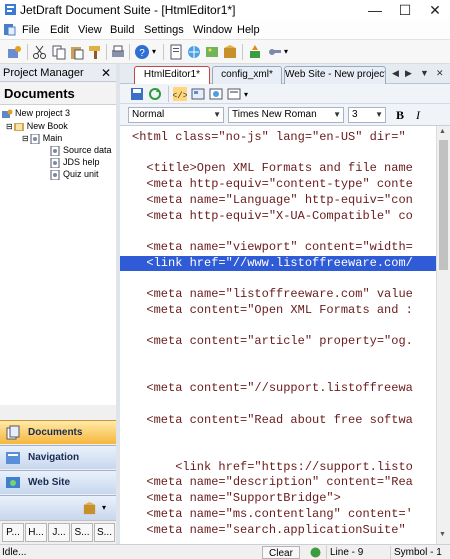  I want to click on code-line: <meta content="Read about free softwa, so click(278, 420).